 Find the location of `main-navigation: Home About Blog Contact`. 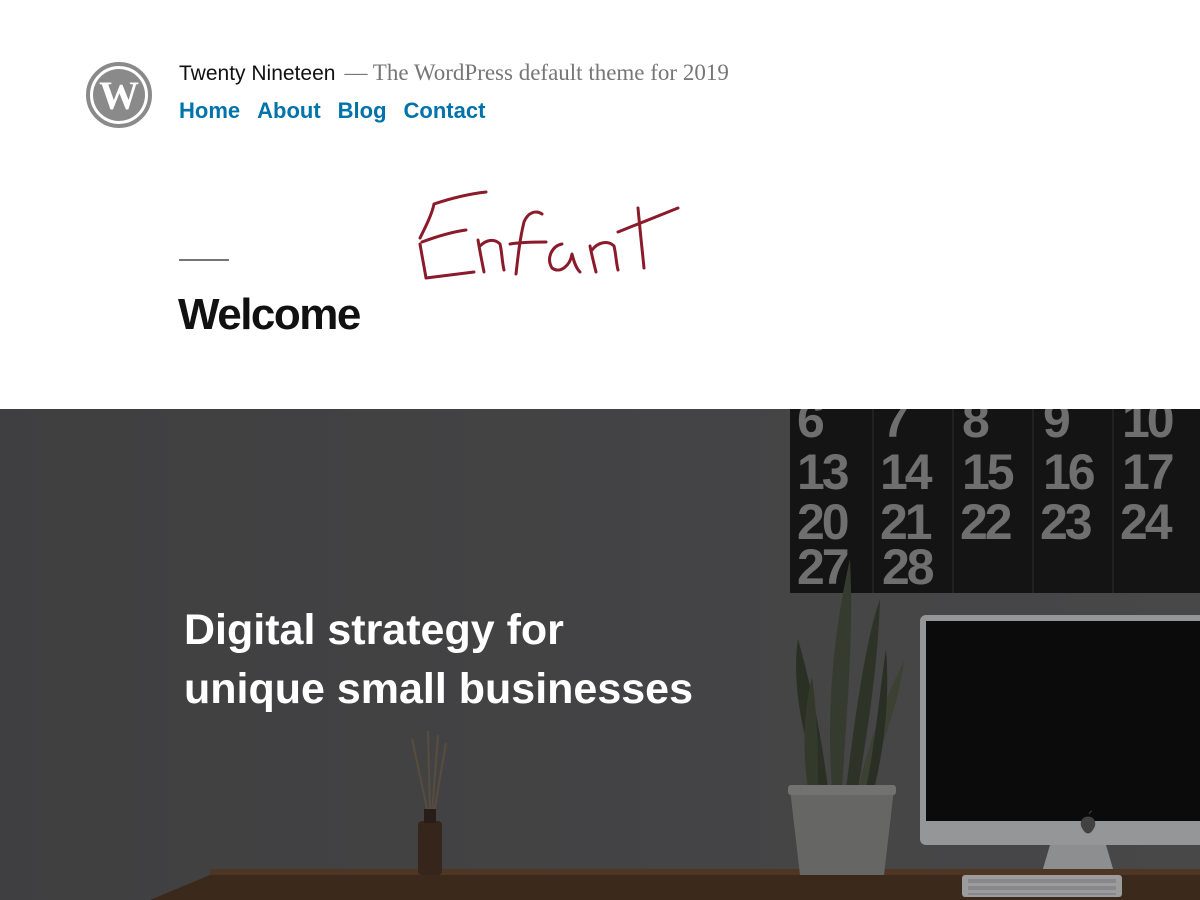

main-navigation: Home About Blog Contact is located at coordinates (454, 111).